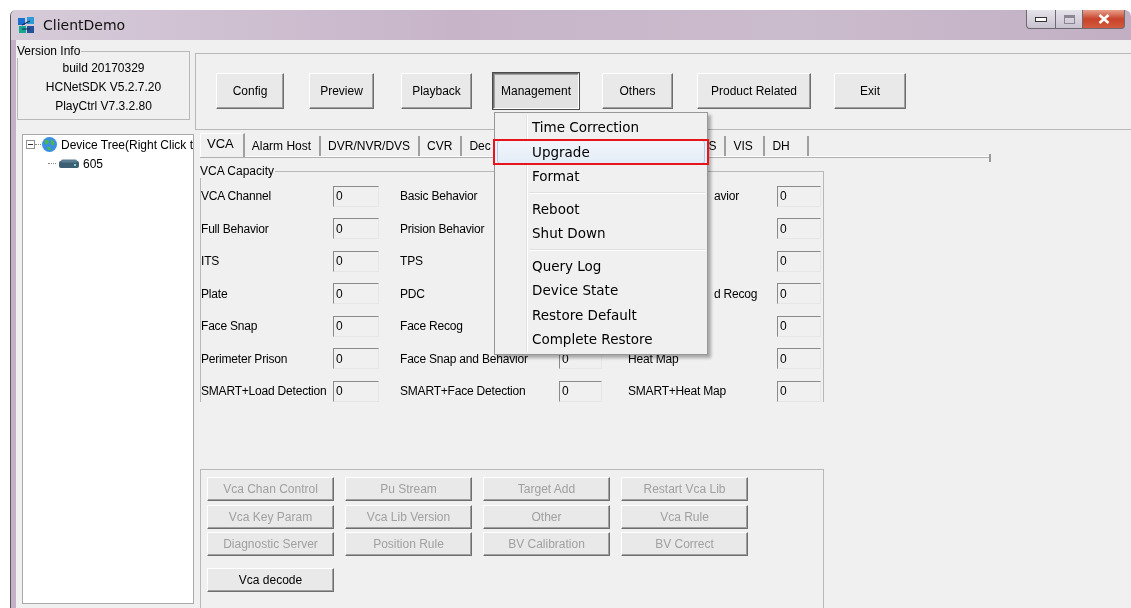 Image resolution: width=1131 pixels, height=608 pixels. What do you see at coordinates (264, 391) in the screenshot?
I see `field-label: SMART+Load Detection` at bounding box center [264, 391].